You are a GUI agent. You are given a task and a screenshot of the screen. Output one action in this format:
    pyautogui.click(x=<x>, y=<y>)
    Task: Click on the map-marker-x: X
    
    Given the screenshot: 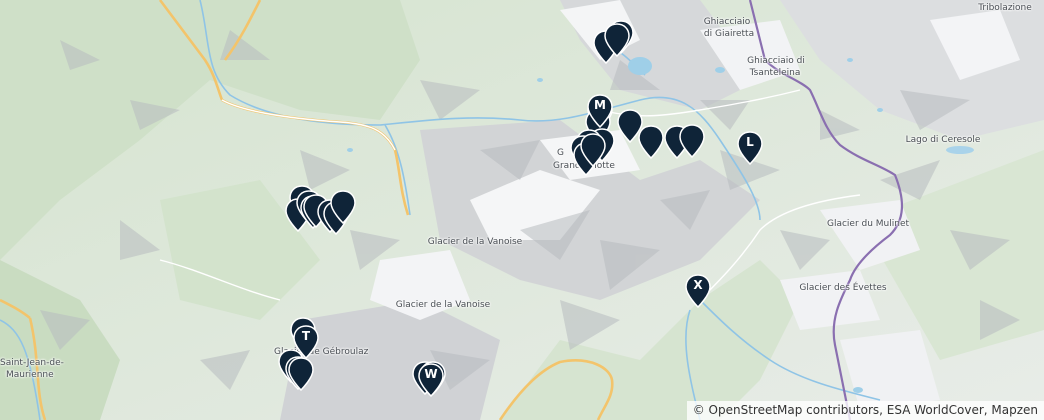 What is the action you would take?
    pyautogui.click(x=698, y=291)
    